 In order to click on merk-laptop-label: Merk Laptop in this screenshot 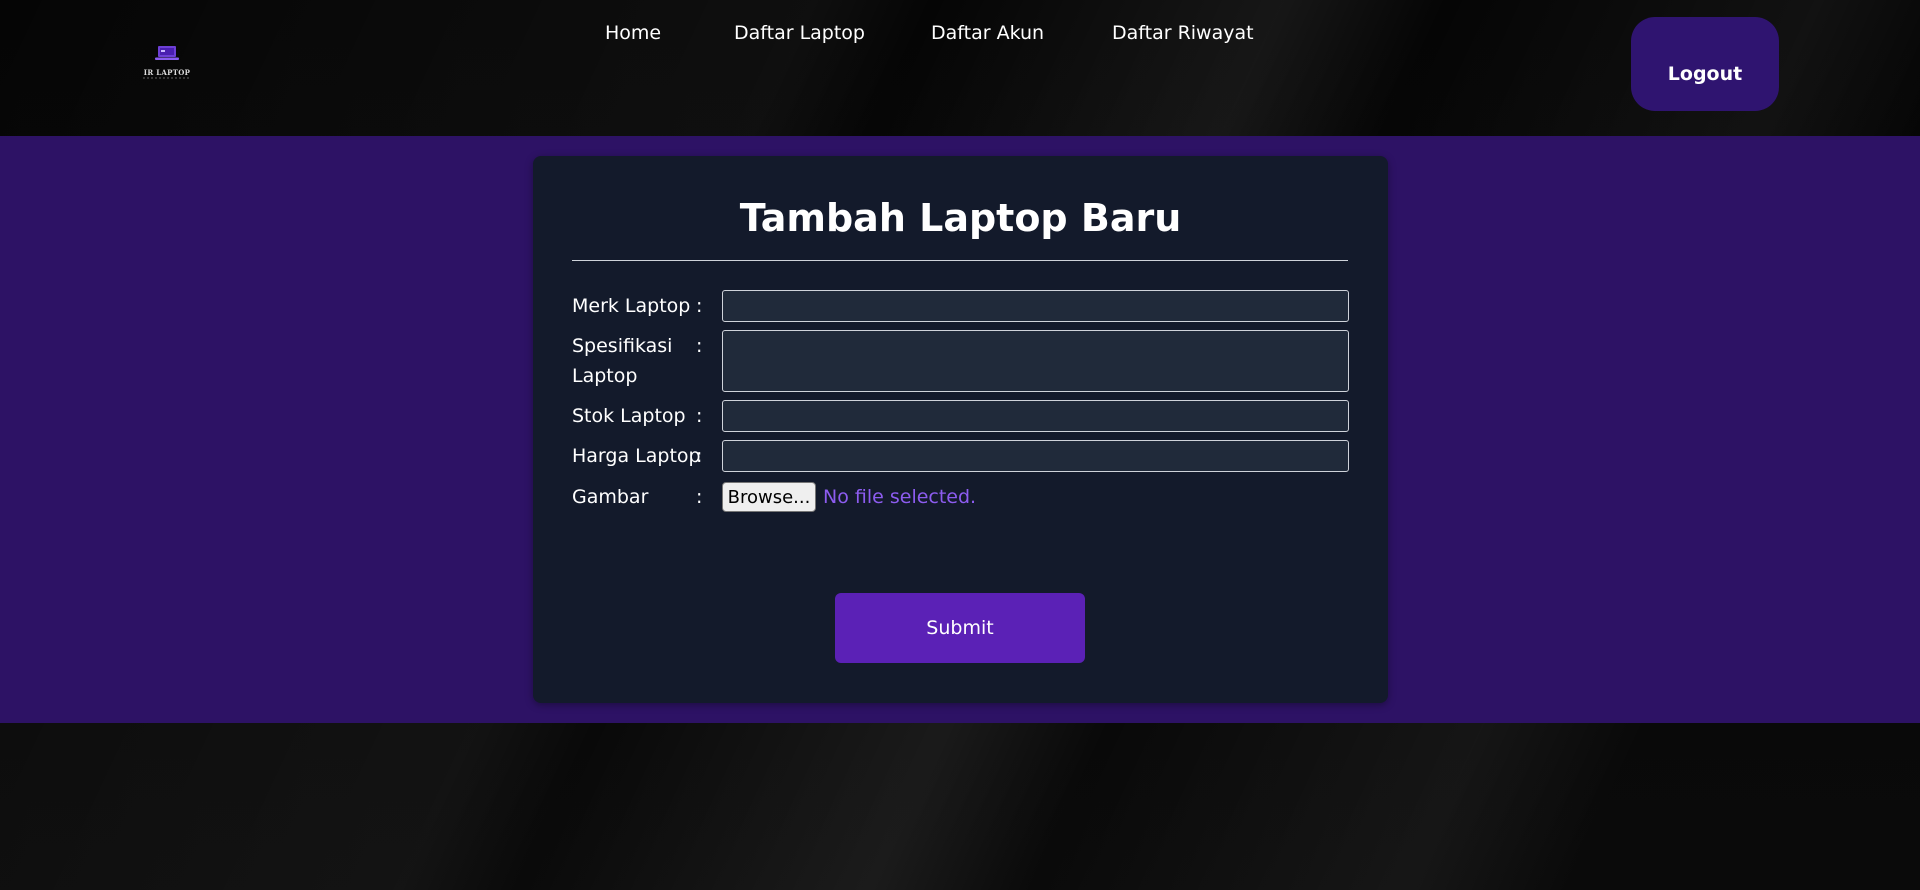, I will do `click(631, 306)`.